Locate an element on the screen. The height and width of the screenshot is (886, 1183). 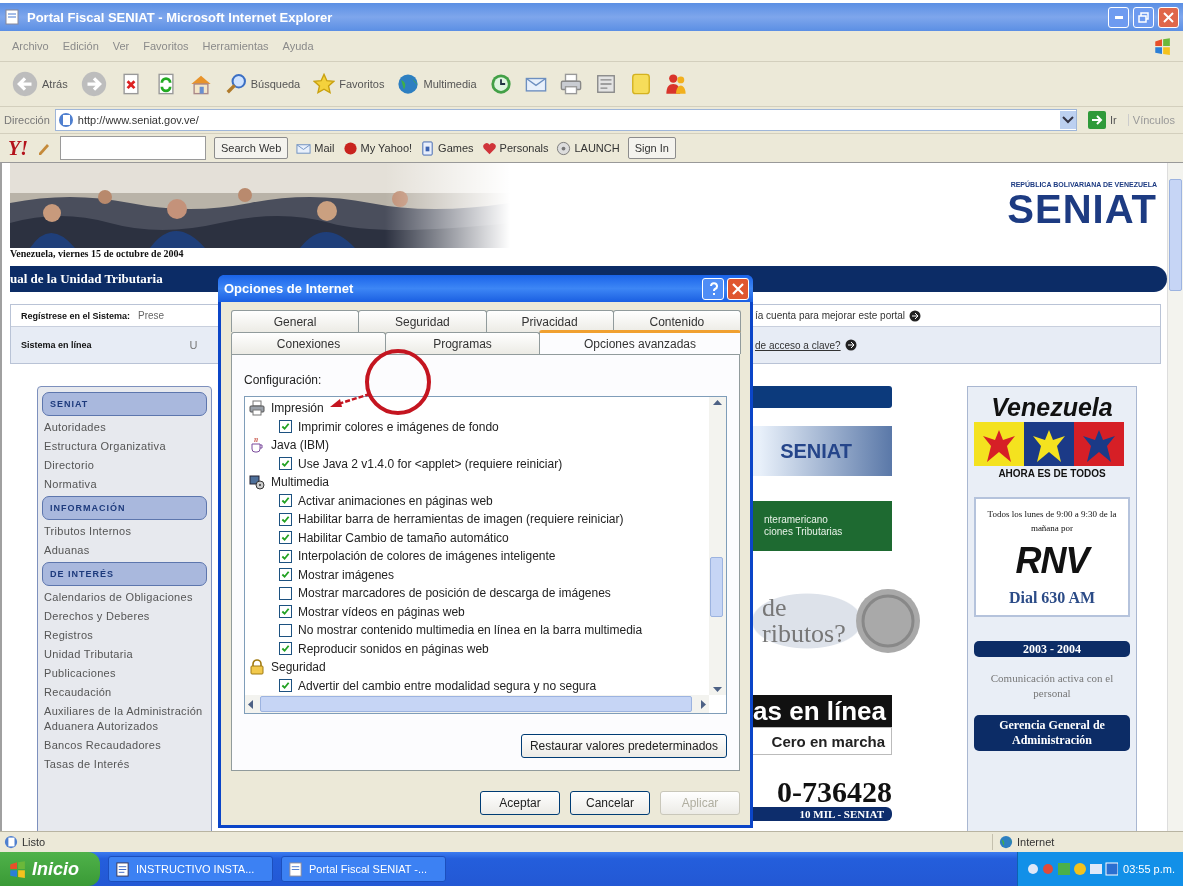
schedule-text: Todos los lunes de 9:00 a 9:30 de la mañana por is located at coordinates (1052, 521).